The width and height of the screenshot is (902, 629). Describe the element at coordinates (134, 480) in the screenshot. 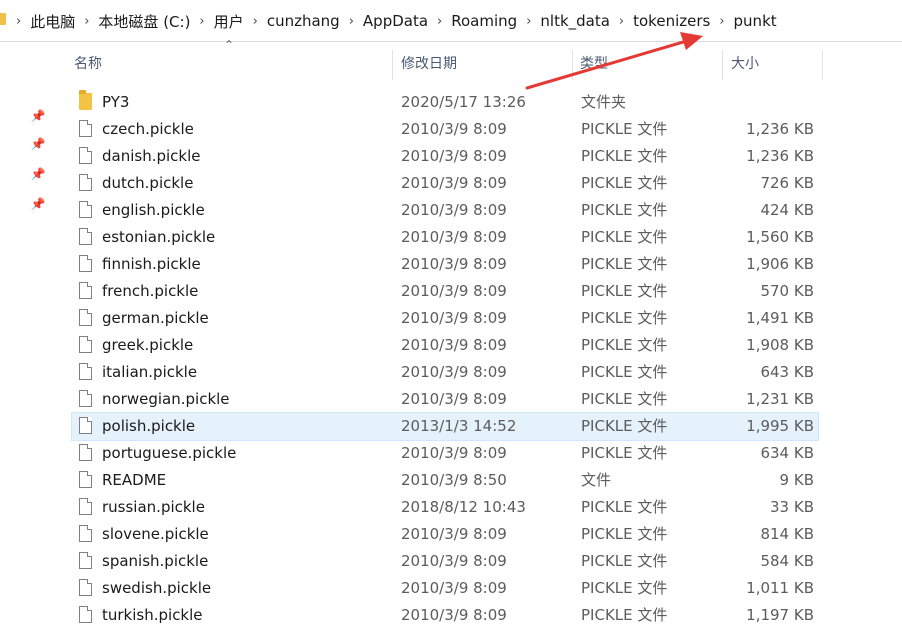

I see `file-name: README` at that location.